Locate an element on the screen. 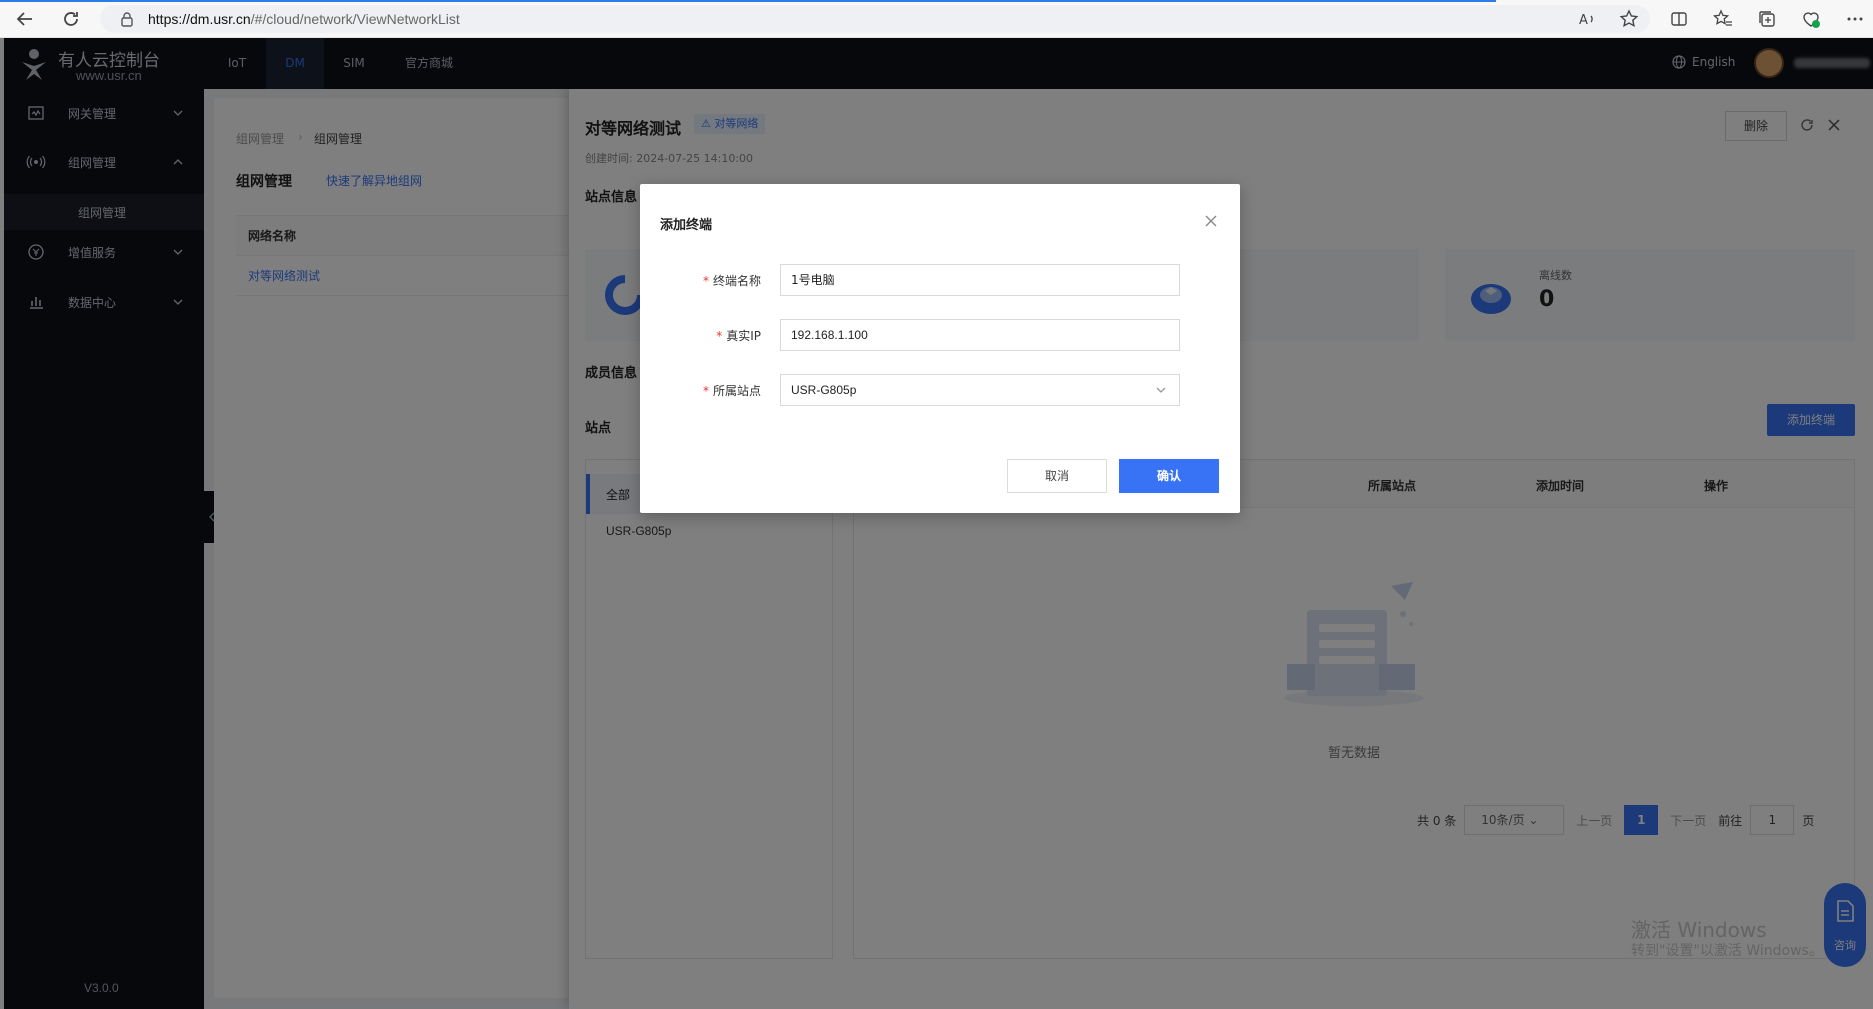 This screenshot has height=1009, width=1873. terminal-name-label-text: 终端名称 is located at coordinates (736, 281).